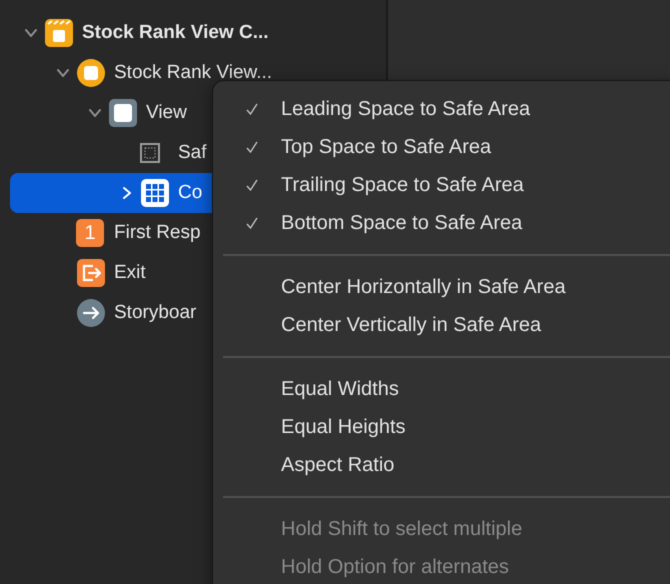 The width and height of the screenshot is (670, 584). I want to click on menu-item: Top Space to Safe Area, so click(441, 147).